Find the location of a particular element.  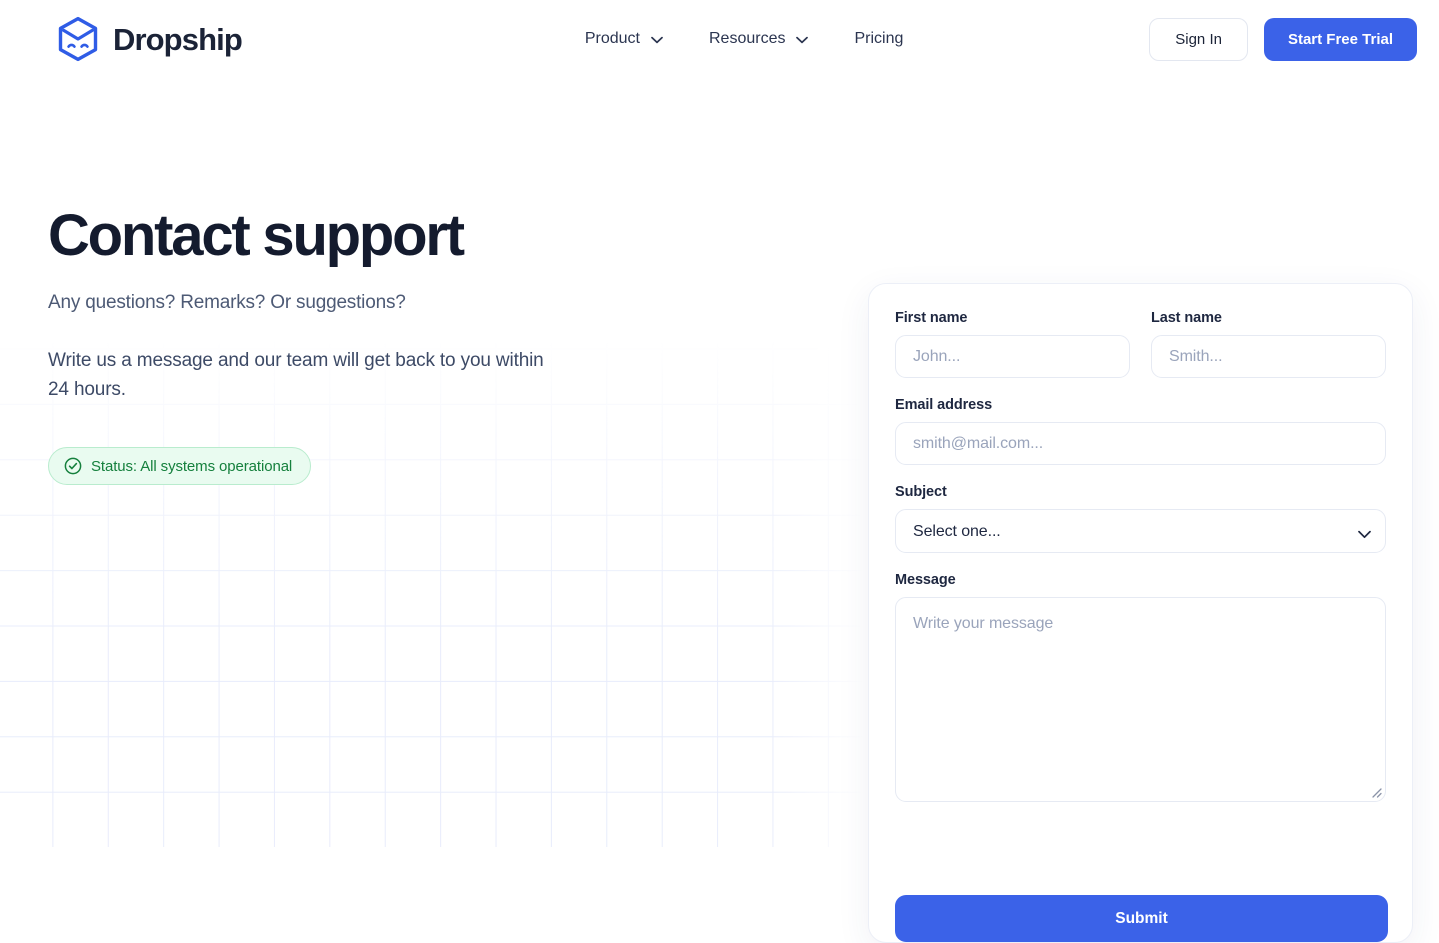

nav-item-product: Product is located at coordinates (624, 39).